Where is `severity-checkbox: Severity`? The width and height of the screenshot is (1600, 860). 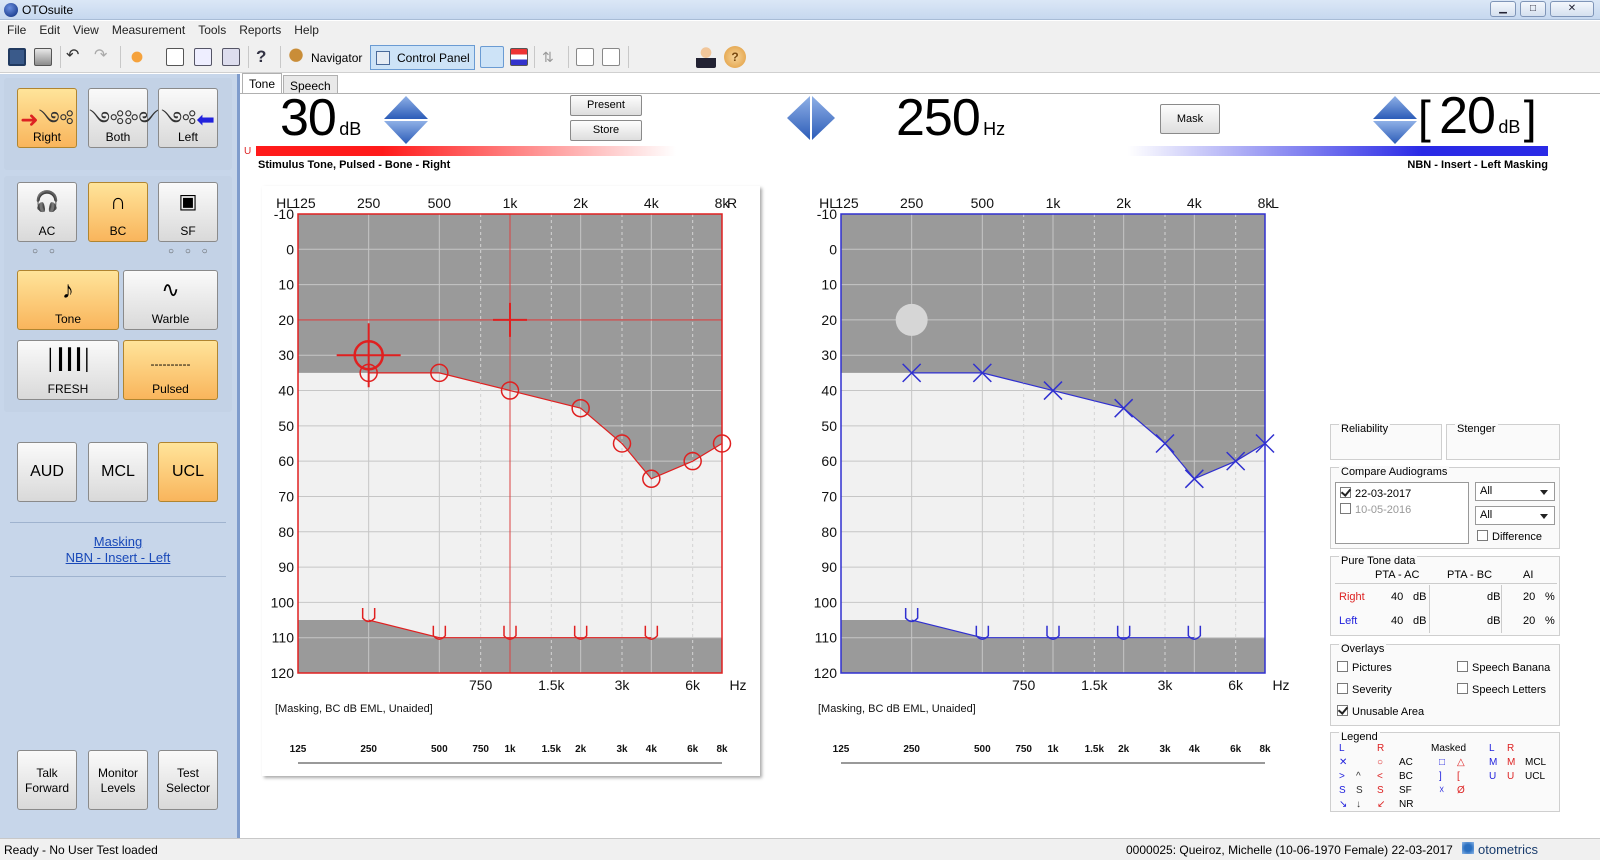
severity-checkbox: Severity is located at coordinates (1364, 689).